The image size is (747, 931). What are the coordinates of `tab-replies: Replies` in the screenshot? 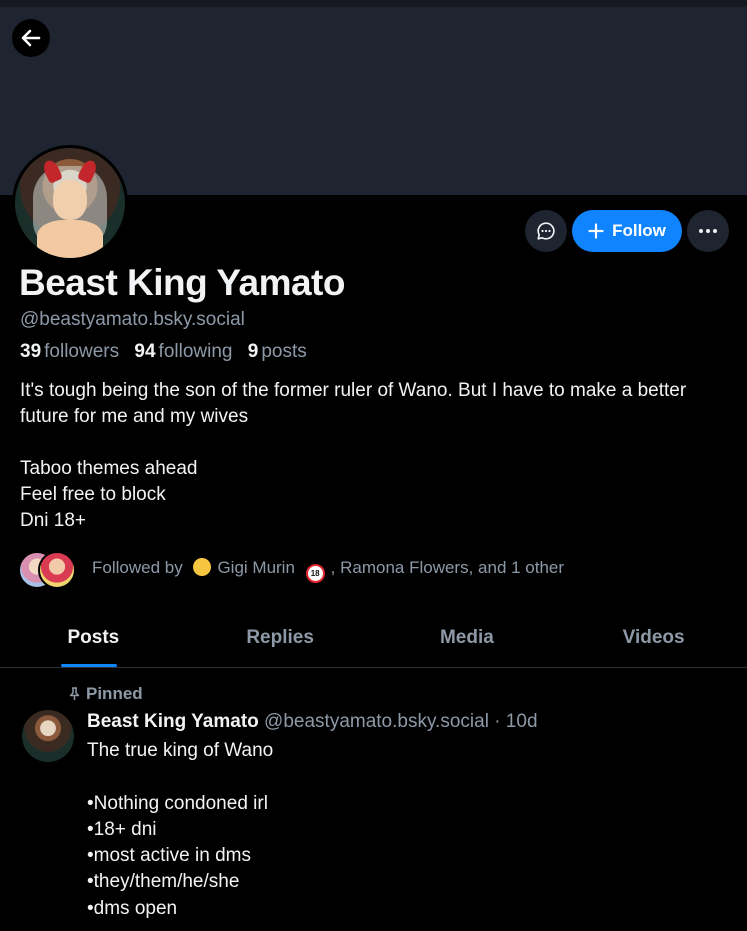 It's located at (280, 641).